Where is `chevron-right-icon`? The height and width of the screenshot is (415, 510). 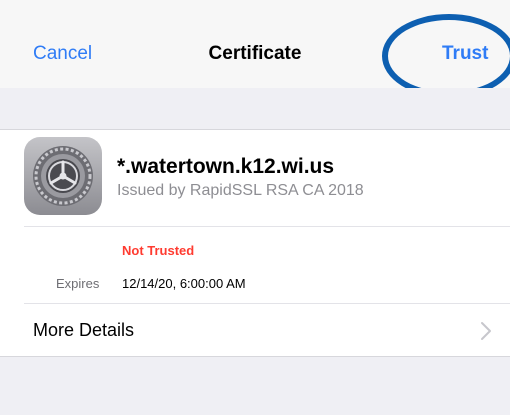
chevron-right-icon is located at coordinates (486, 331).